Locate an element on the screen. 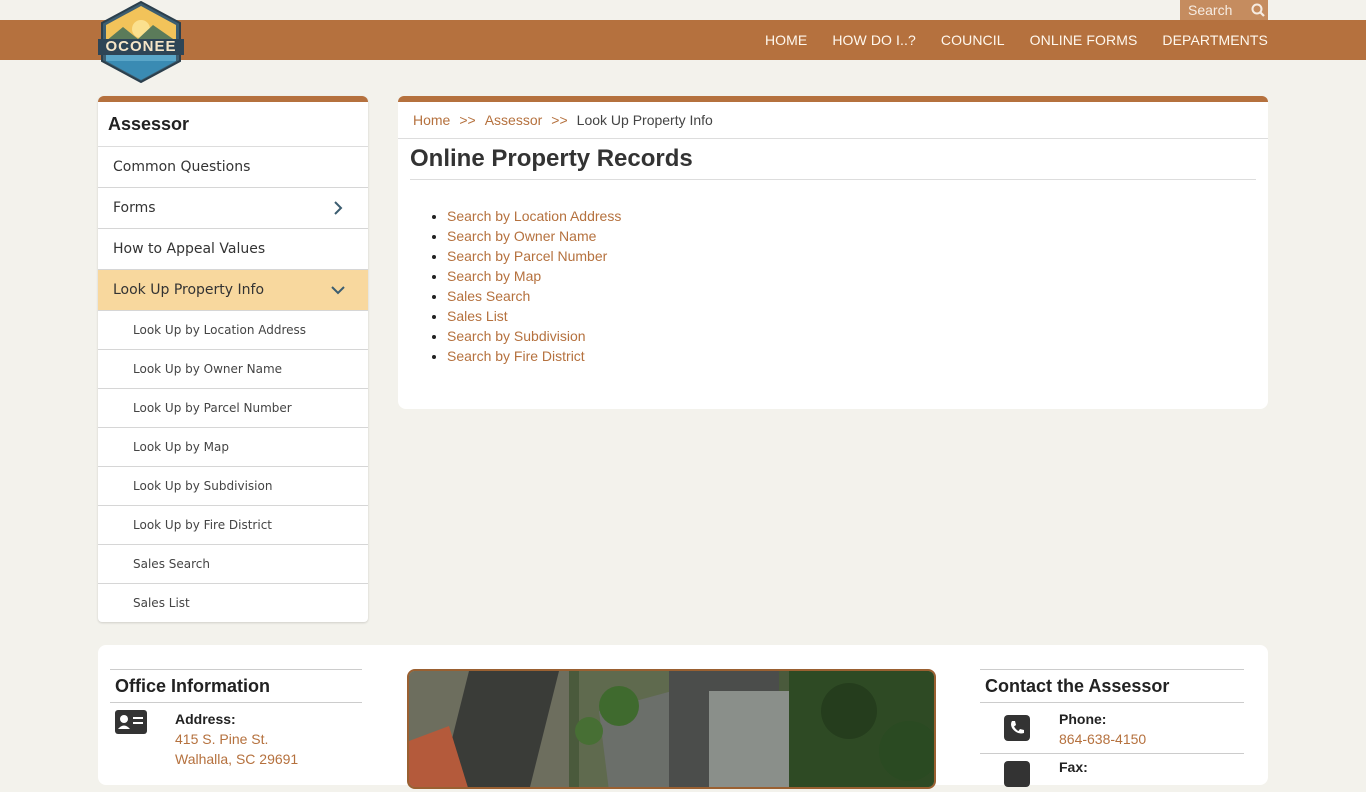 The height and width of the screenshot is (792, 1366). phone-label: Phone: is located at coordinates (1083, 719).